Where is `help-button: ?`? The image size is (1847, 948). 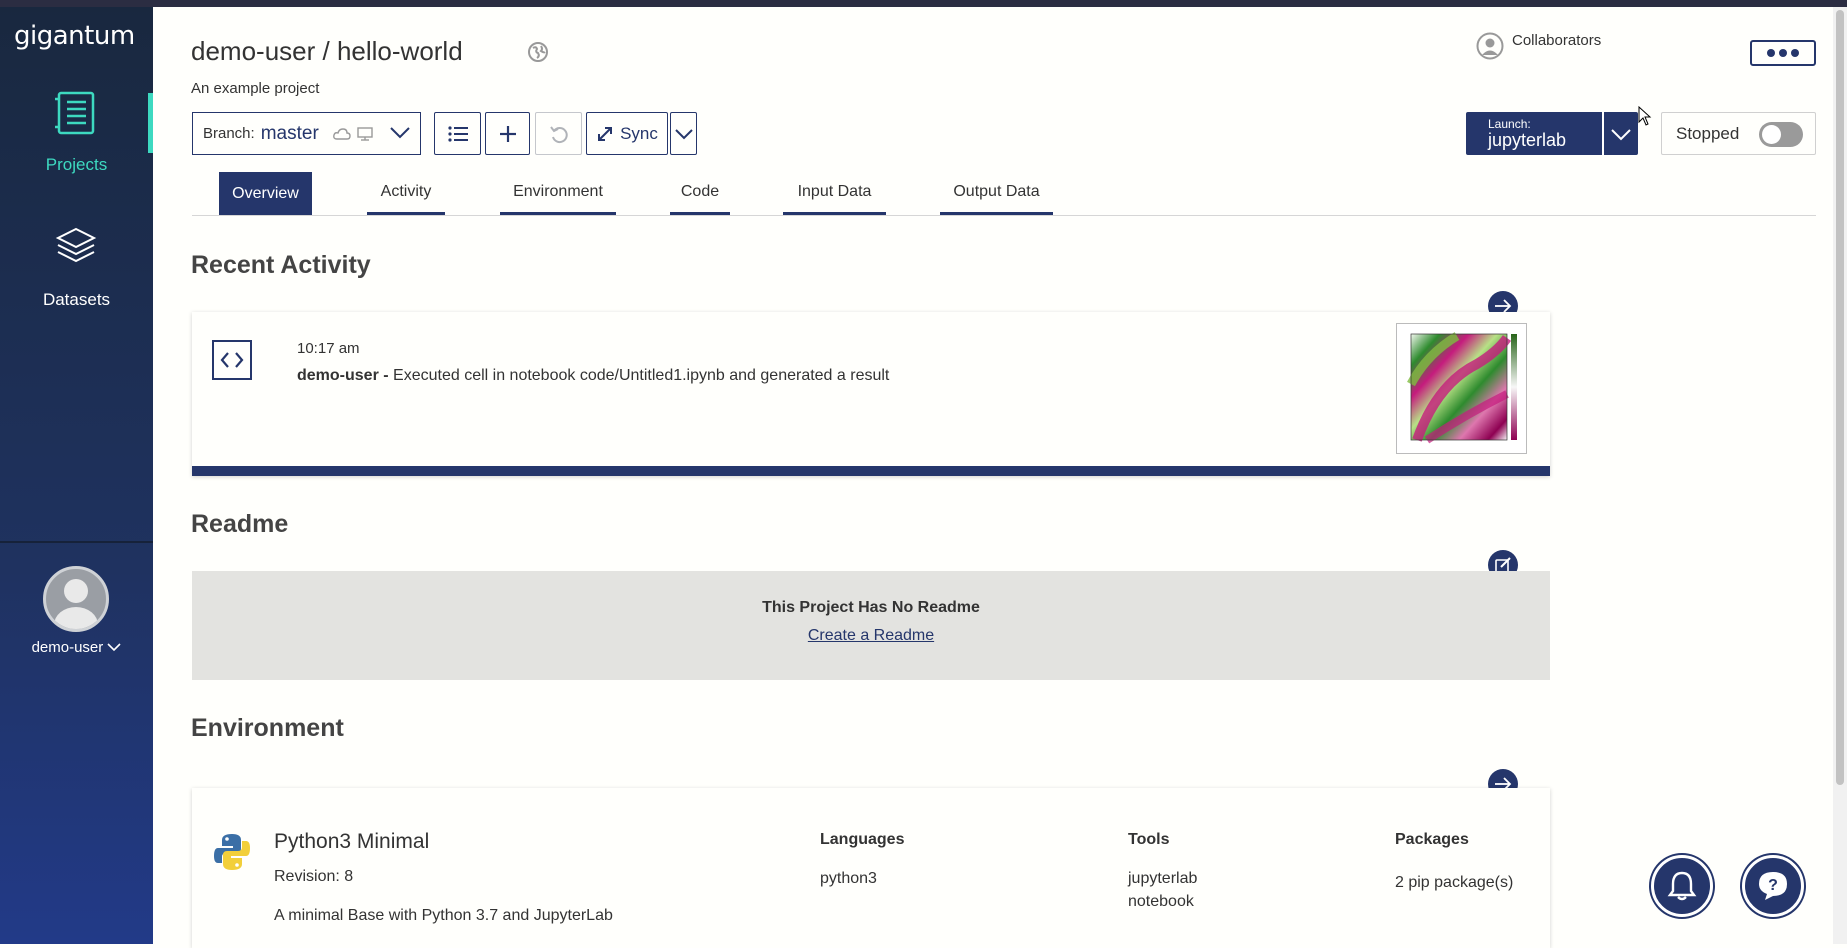
help-button: ? is located at coordinates (1773, 886).